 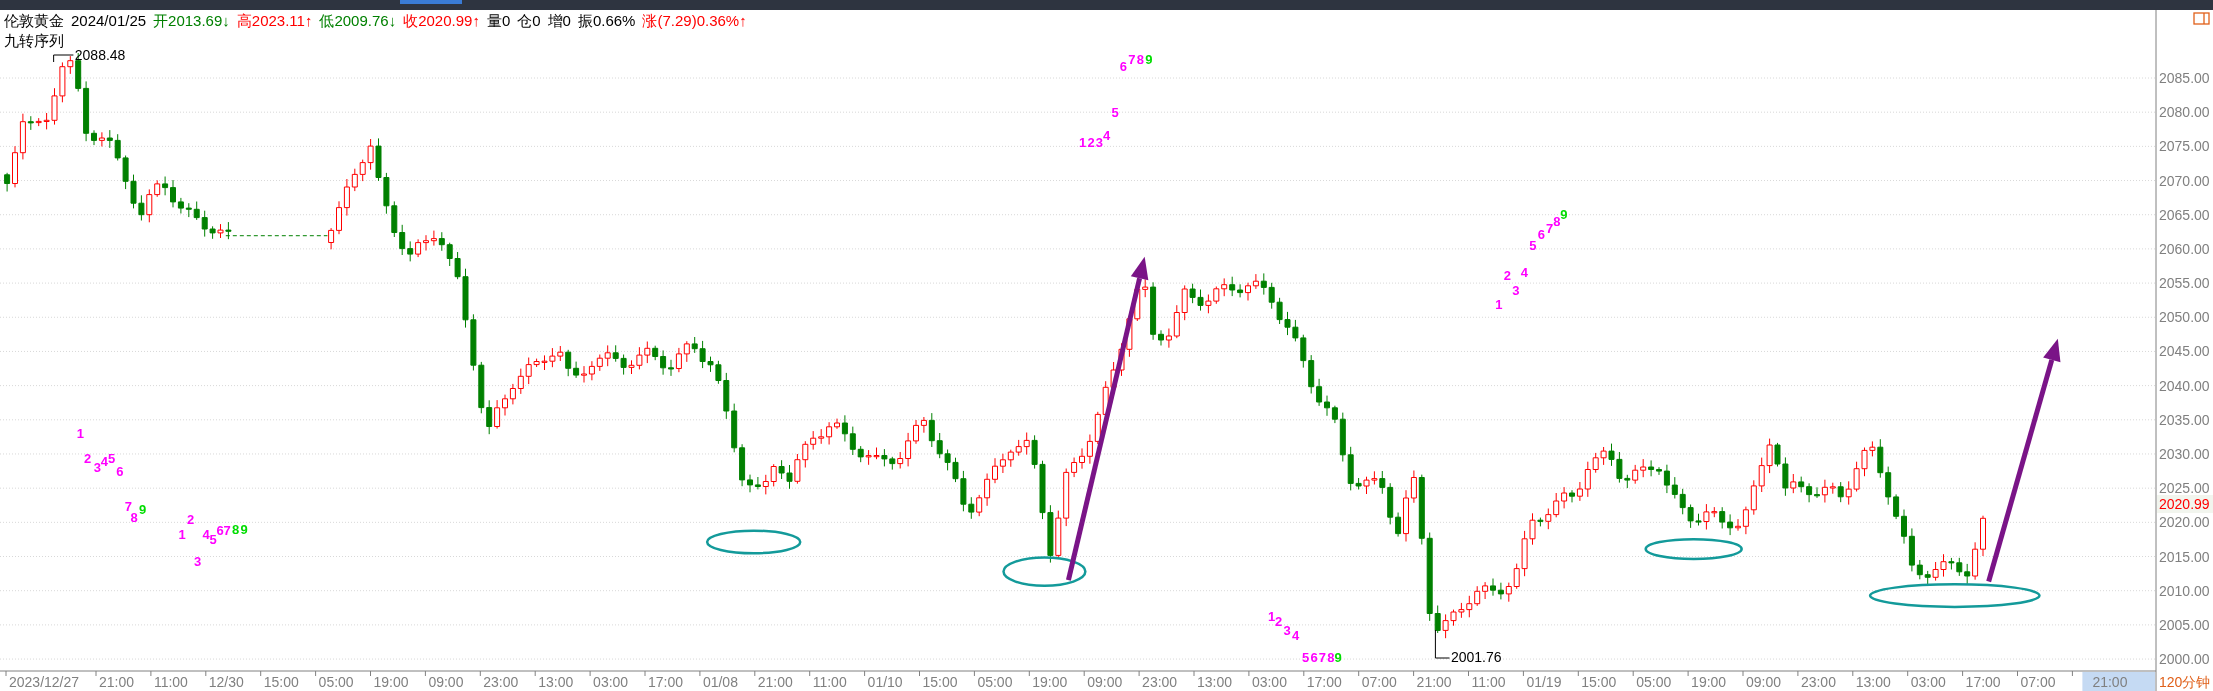 I want to click on price-axis-label: 2030.00, so click(x=2184, y=454).